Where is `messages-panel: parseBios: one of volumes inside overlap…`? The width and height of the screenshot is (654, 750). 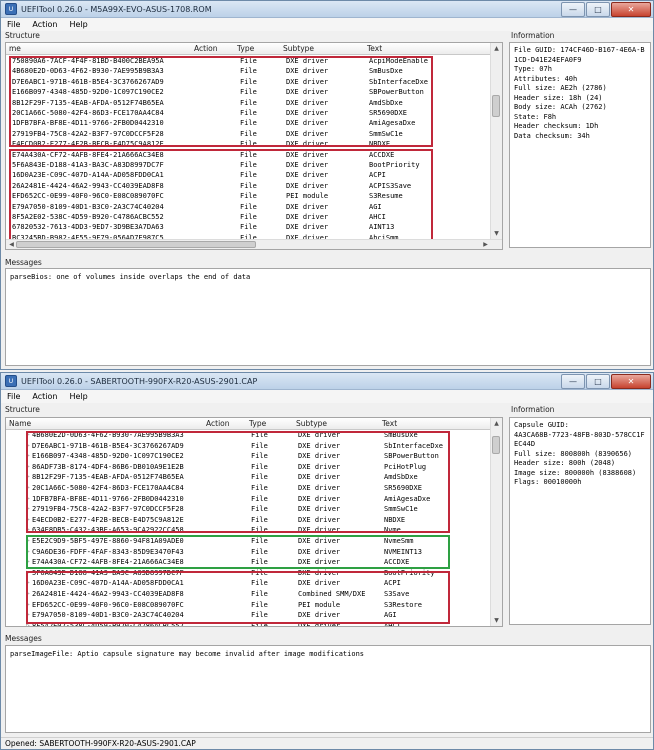
messages-panel: parseBios: one of volumes inside overlap… is located at coordinates (328, 317).